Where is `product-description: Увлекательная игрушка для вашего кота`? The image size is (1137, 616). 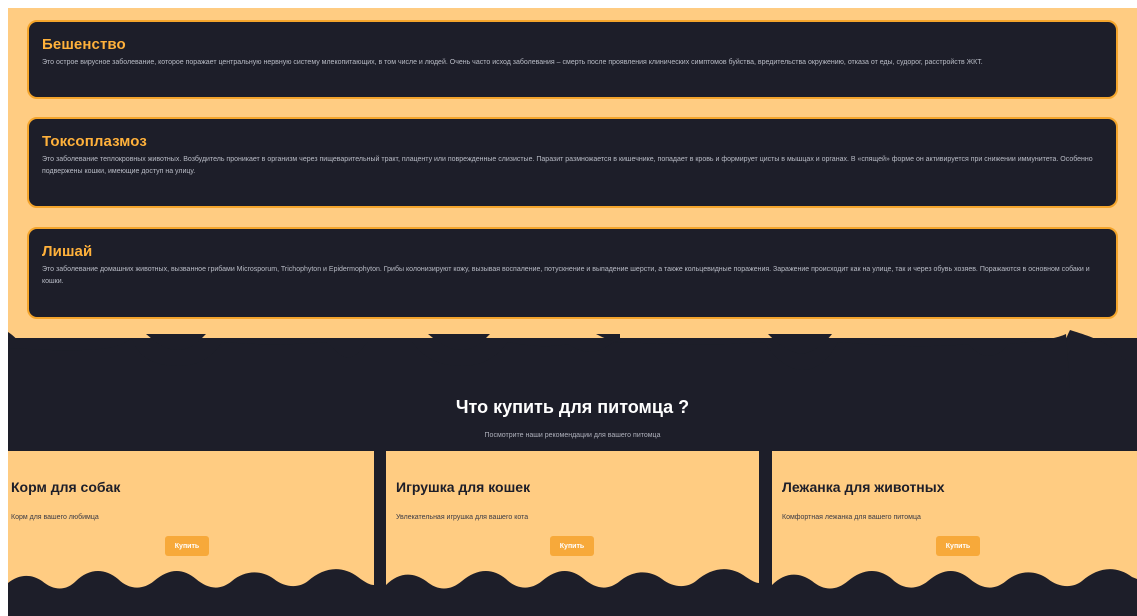 product-description: Увлекательная игрушка для вашего кота is located at coordinates (462, 517).